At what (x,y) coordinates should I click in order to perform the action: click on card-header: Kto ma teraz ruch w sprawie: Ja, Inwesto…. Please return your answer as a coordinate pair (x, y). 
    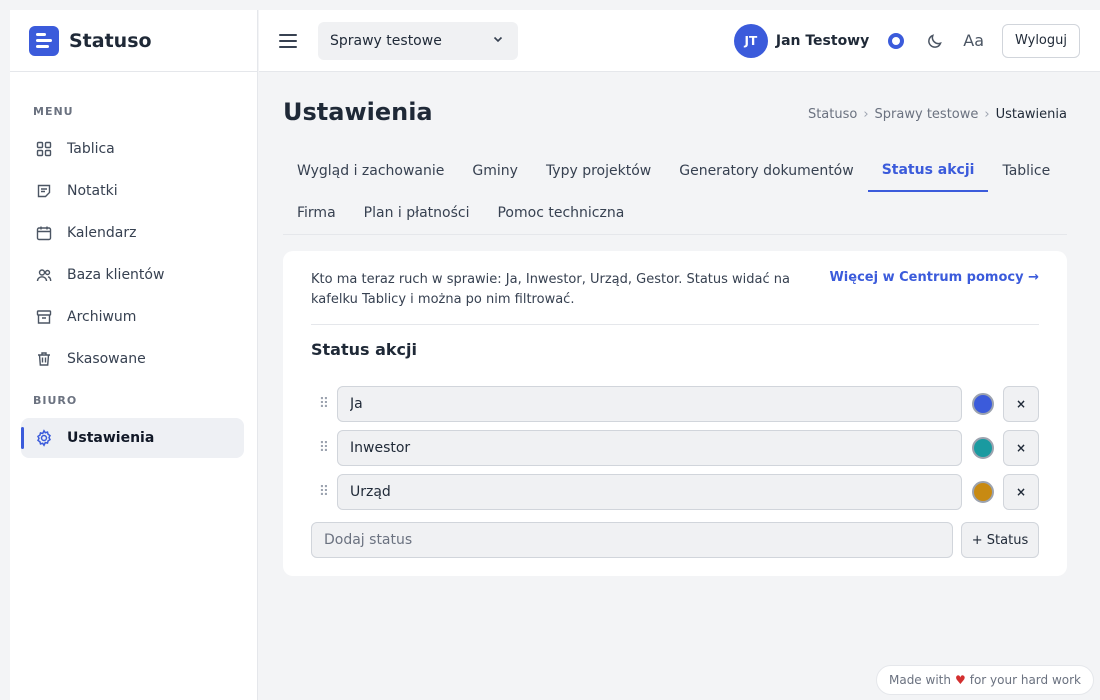
    Looking at the image, I should click on (675, 290).